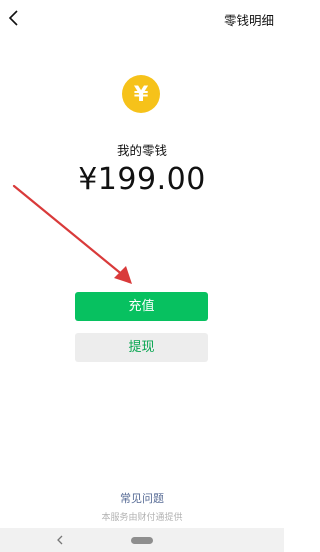 This screenshot has height=552, width=320. Describe the element at coordinates (141, 347) in the screenshot. I see `withdraw-button: 提现` at that location.